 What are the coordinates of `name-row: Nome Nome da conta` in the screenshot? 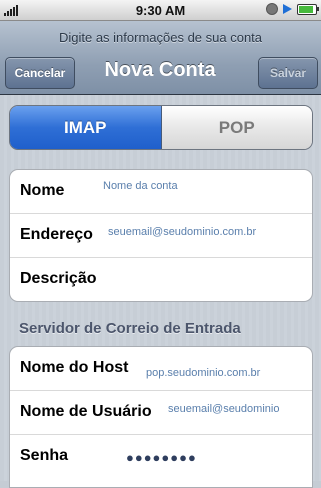 It's located at (161, 192).